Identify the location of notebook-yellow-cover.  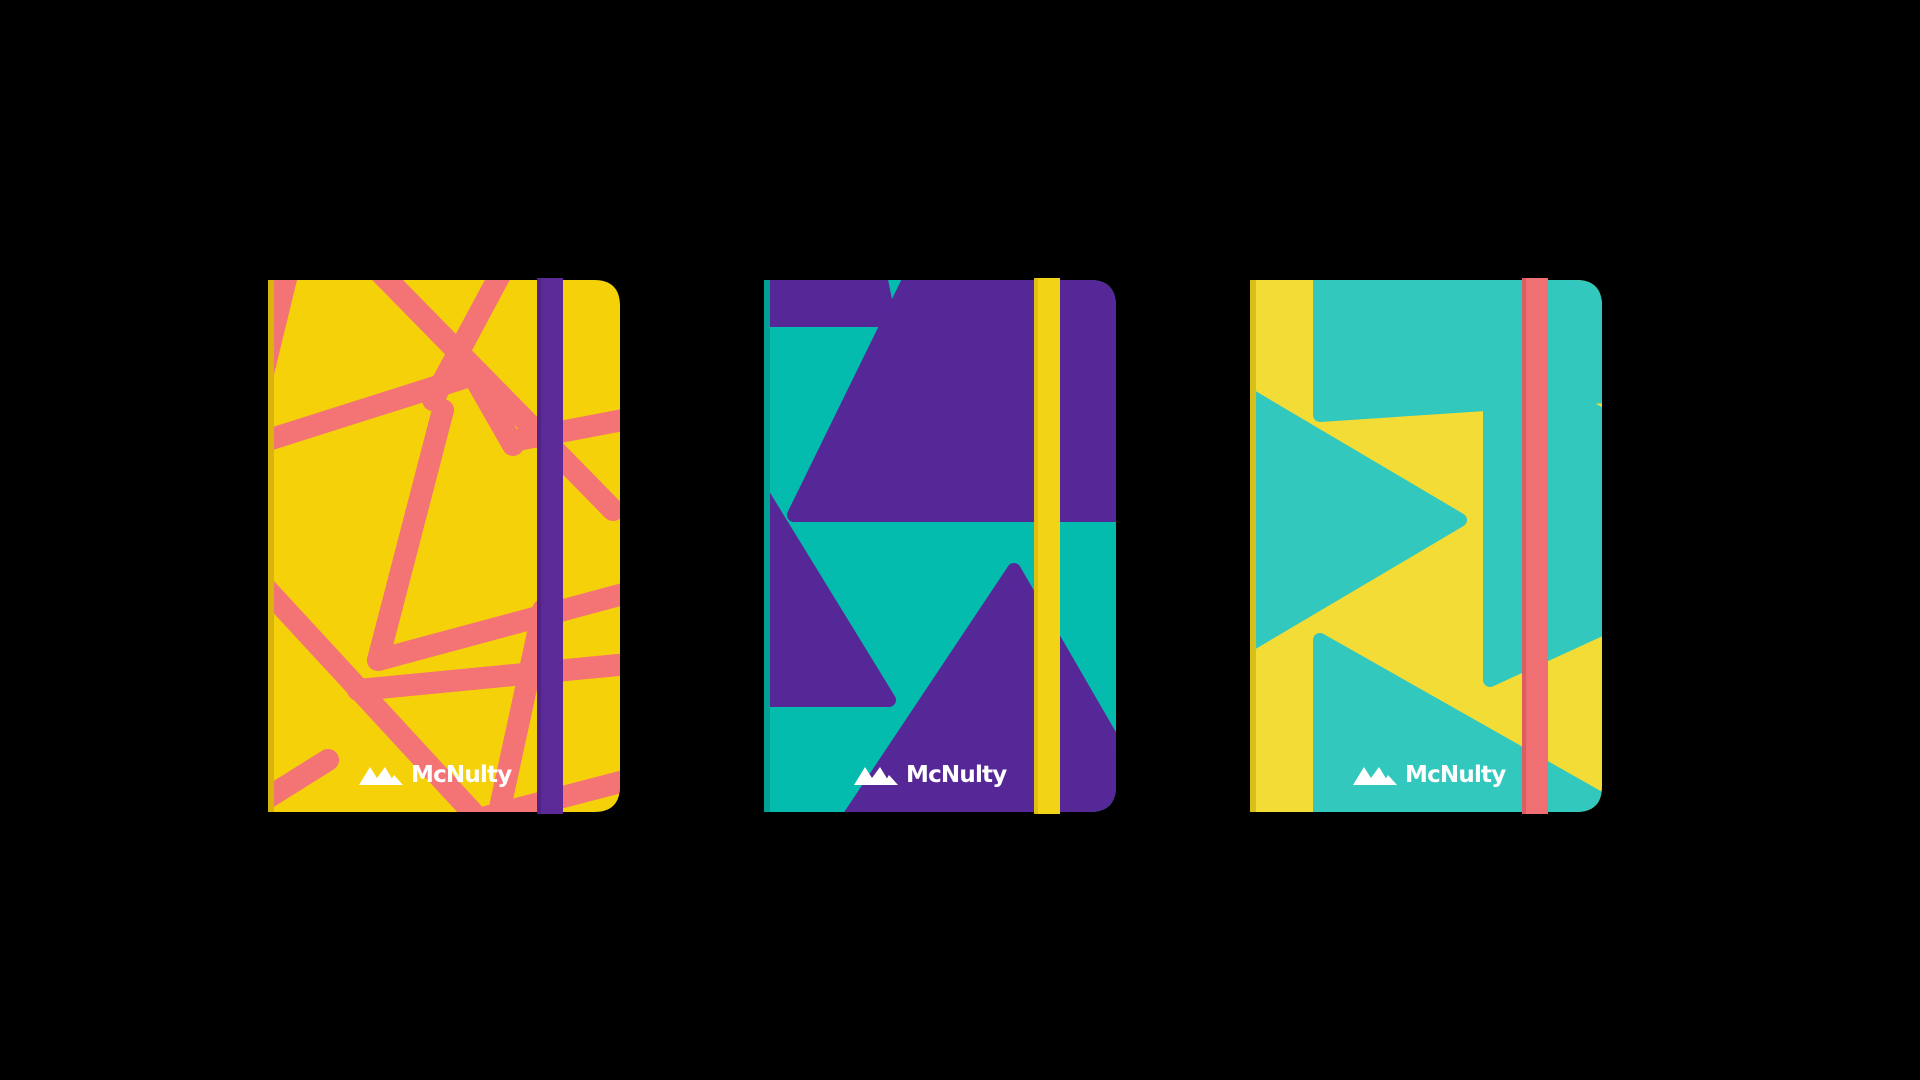
(444, 546).